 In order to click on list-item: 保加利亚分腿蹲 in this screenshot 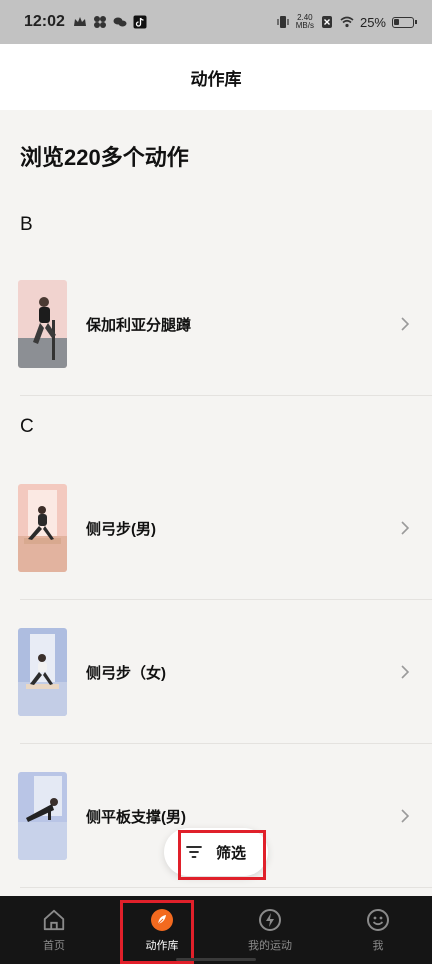, I will do `click(216, 324)`.